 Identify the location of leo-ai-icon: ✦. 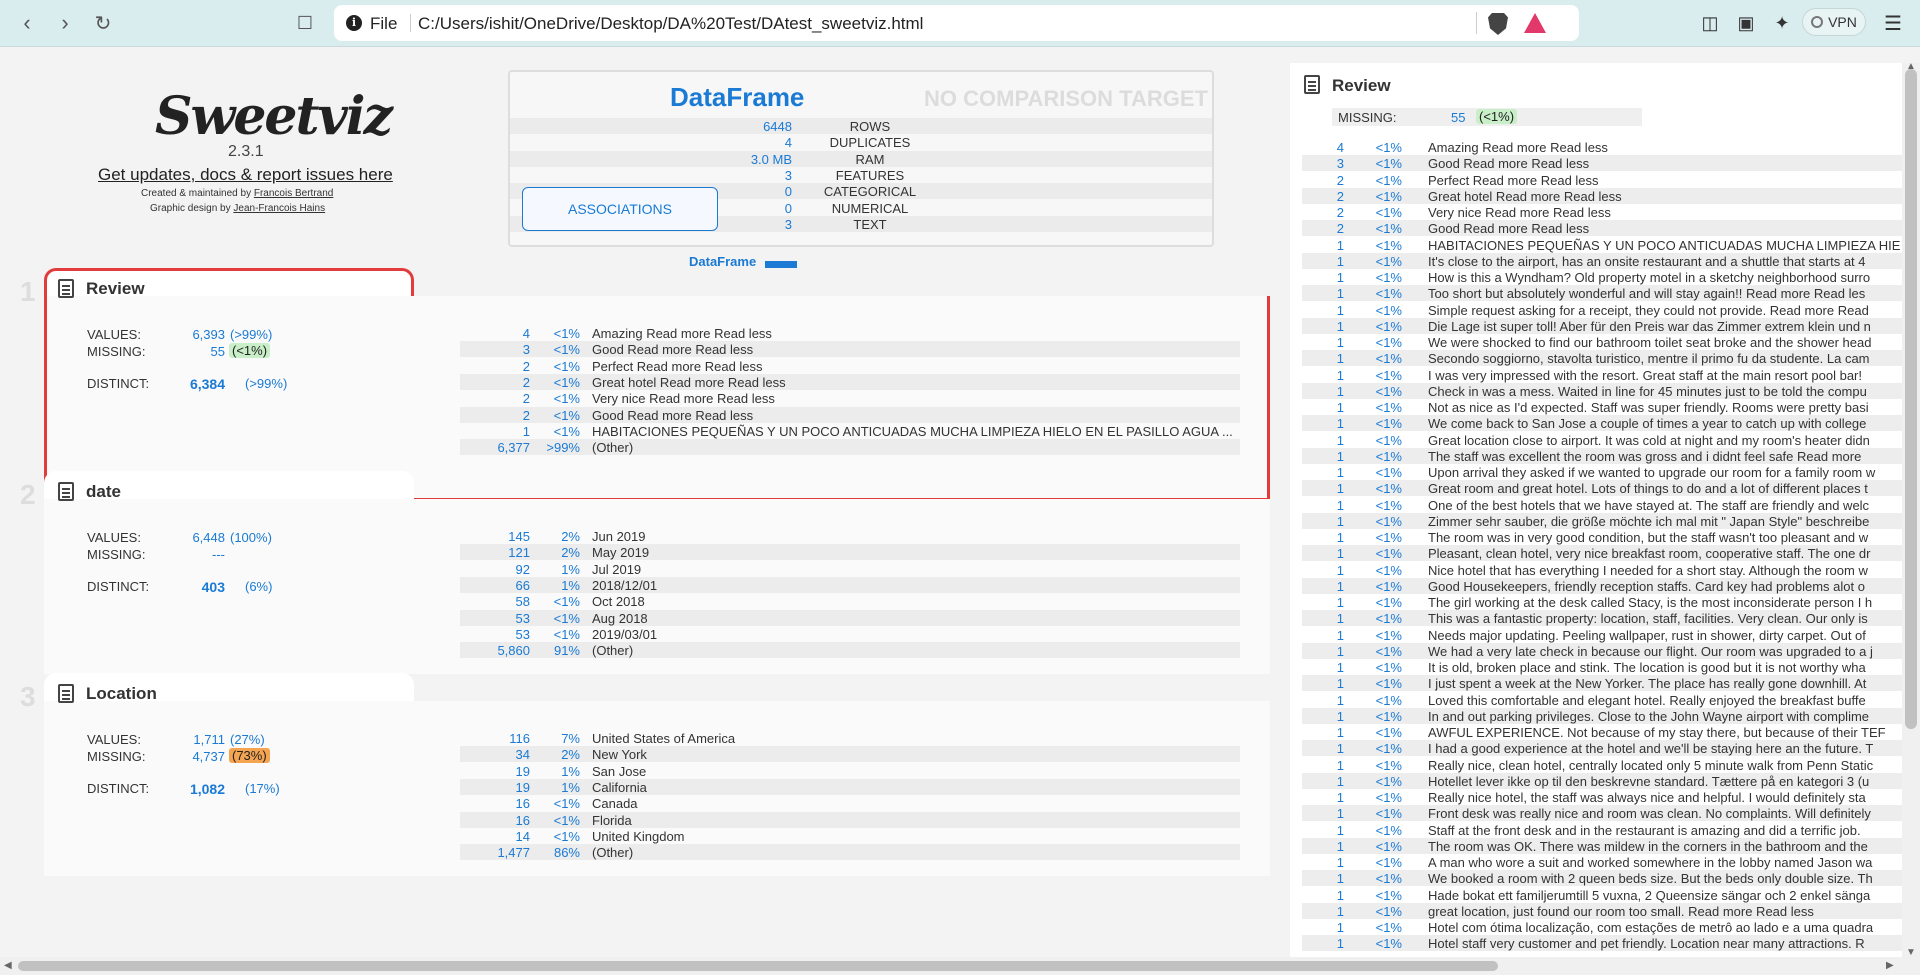
(1782, 23).